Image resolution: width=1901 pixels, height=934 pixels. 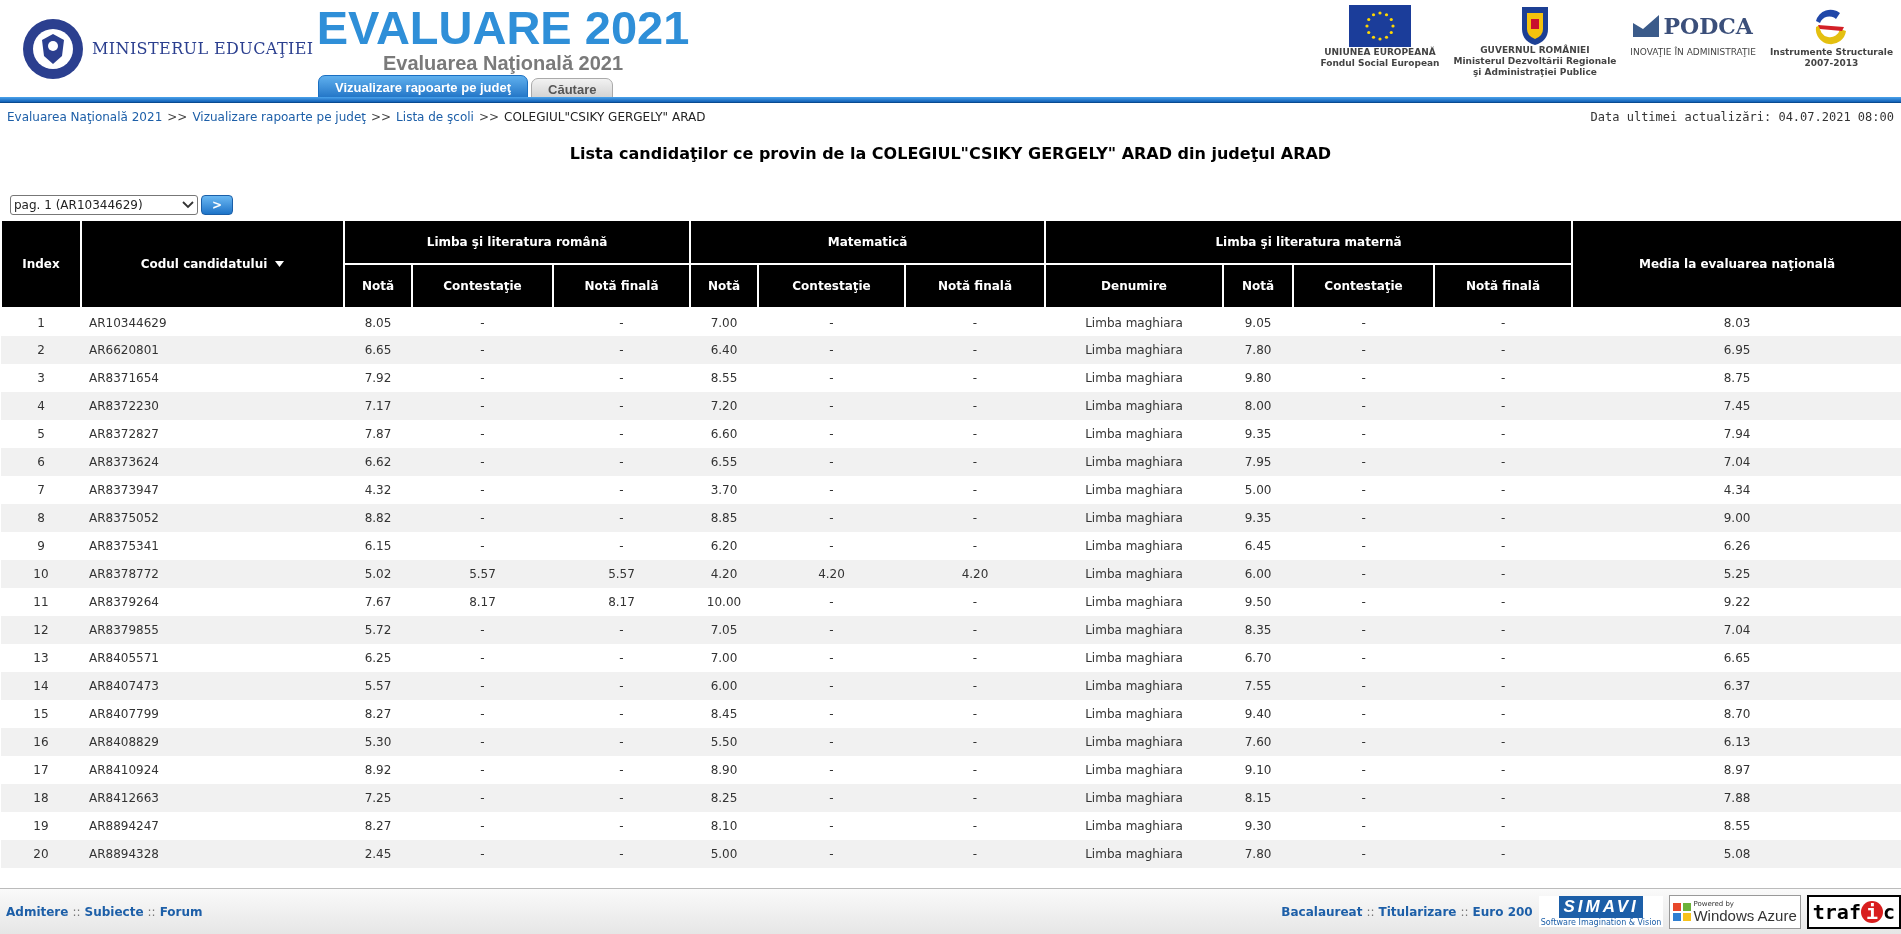 What do you see at coordinates (212, 742) in the screenshot?
I see `table-cell: AR8408829` at bounding box center [212, 742].